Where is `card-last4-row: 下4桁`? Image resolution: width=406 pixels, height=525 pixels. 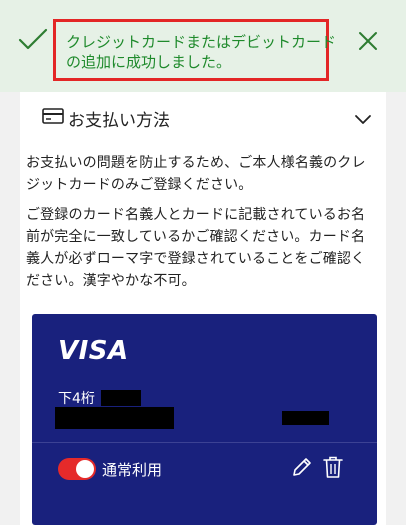 card-last4-row: 下4桁 is located at coordinates (99, 398).